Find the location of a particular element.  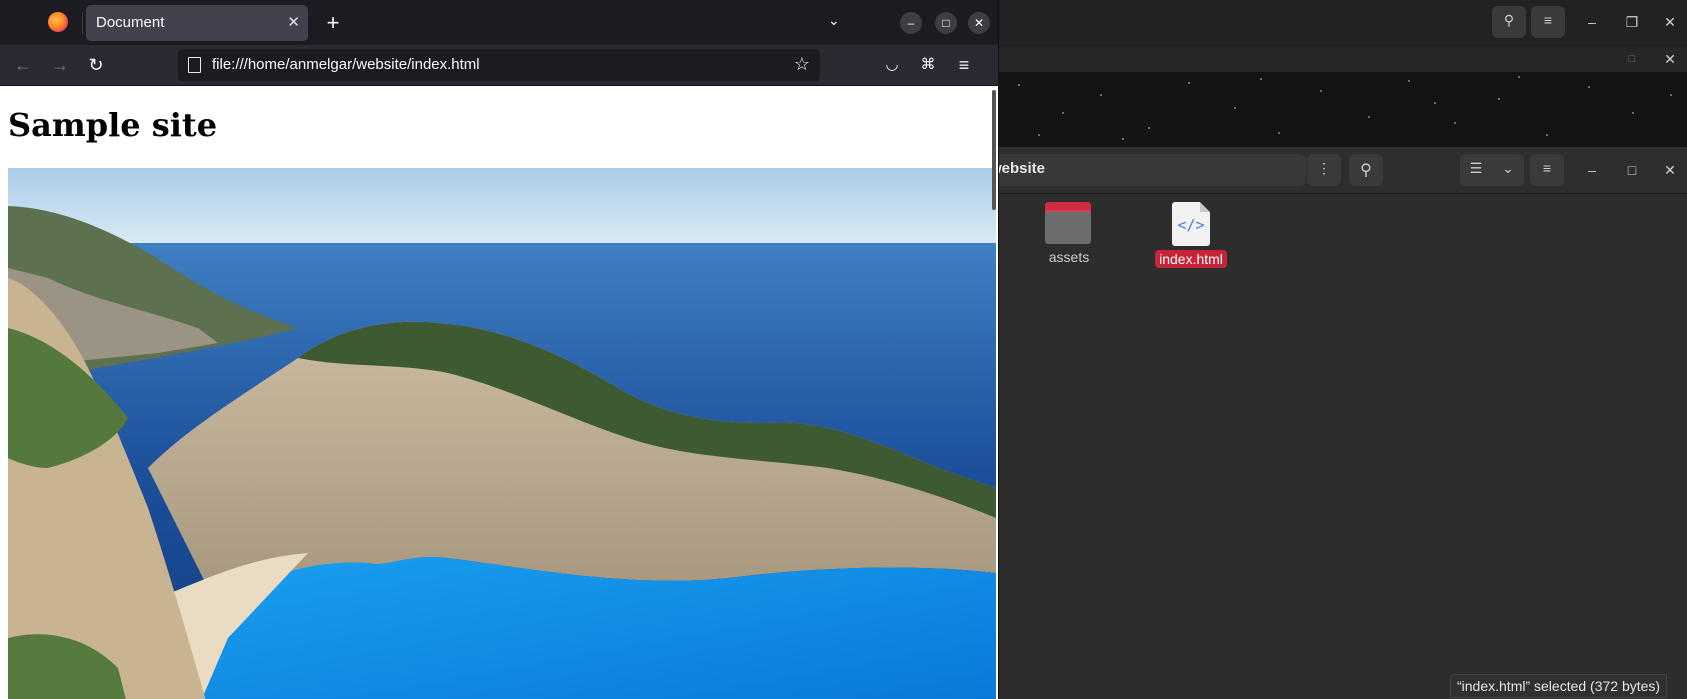

window-maximize-button: □ is located at coordinates (946, 23).